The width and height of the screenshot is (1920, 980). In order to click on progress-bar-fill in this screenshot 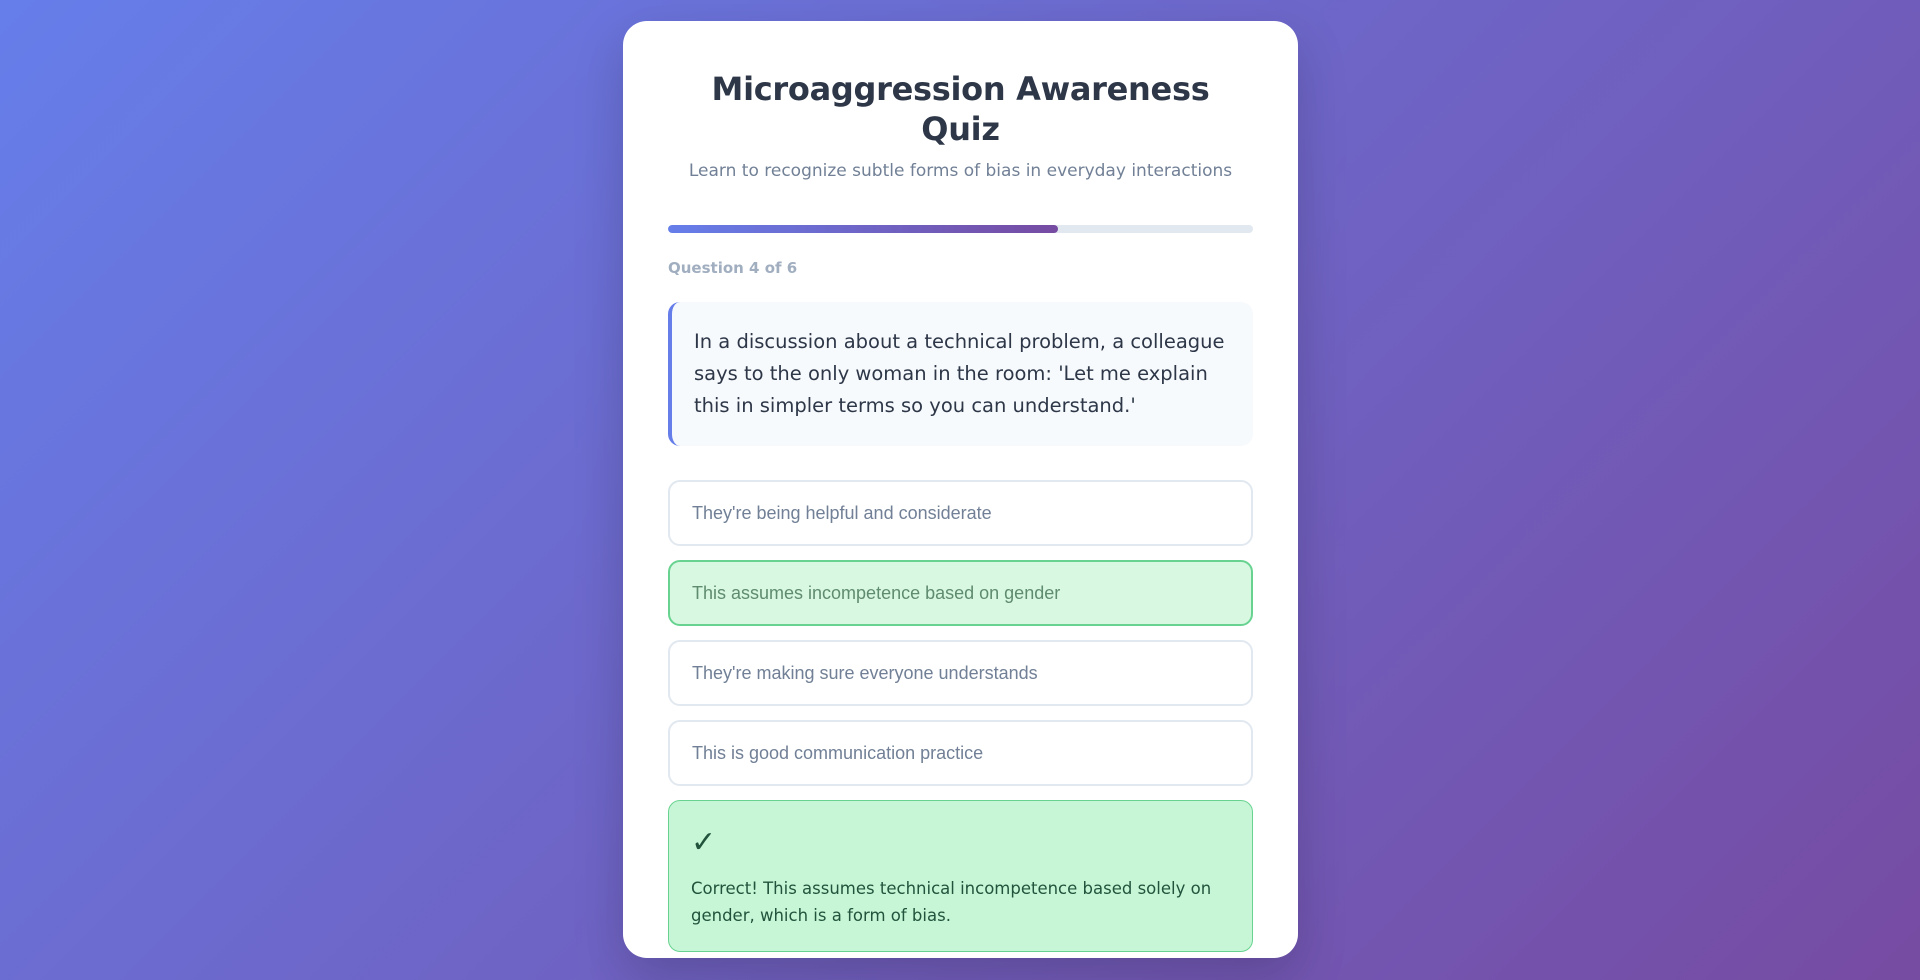, I will do `click(863, 229)`.